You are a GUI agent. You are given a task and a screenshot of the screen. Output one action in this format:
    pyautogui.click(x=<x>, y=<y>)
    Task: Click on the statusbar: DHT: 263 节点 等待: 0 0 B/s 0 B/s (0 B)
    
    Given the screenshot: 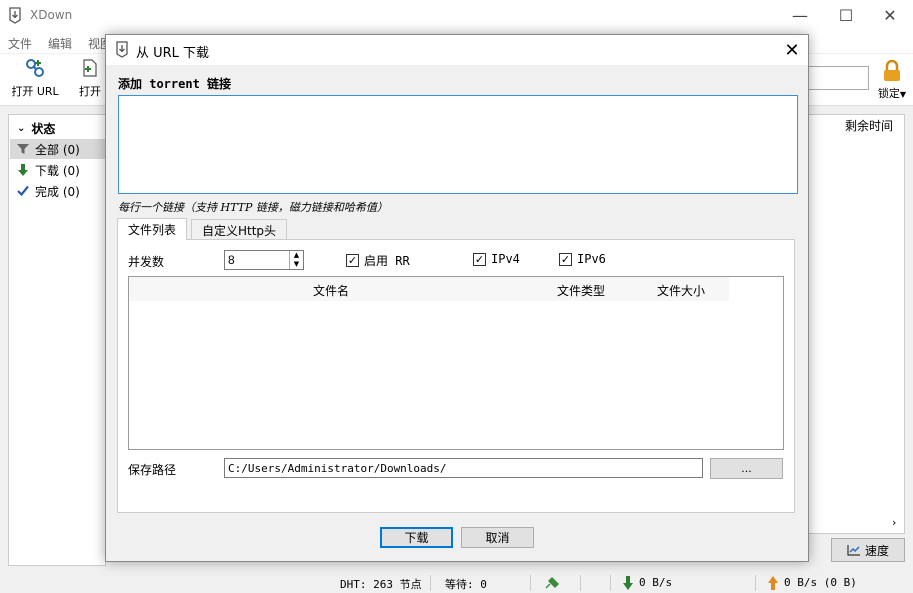 What is the action you would take?
    pyautogui.click(x=456, y=583)
    